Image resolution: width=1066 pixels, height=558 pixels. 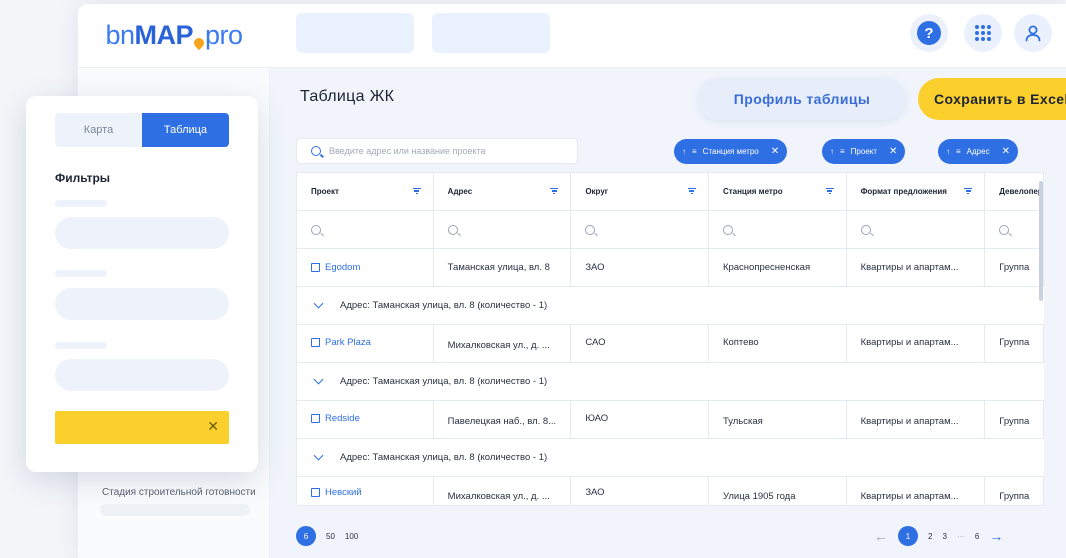 What do you see at coordinates (881, 536) in the screenshot?
I see `prev-page-arrow-icon: ←` at bounding box center [881, 536].